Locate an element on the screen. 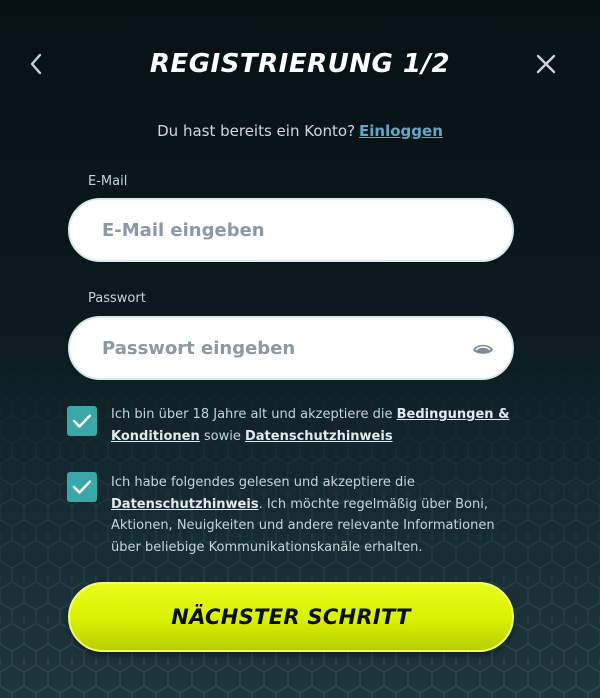 This screenshot has width=600, height=698. marketing-consent-checkbox is located at coordinates (82, 487).